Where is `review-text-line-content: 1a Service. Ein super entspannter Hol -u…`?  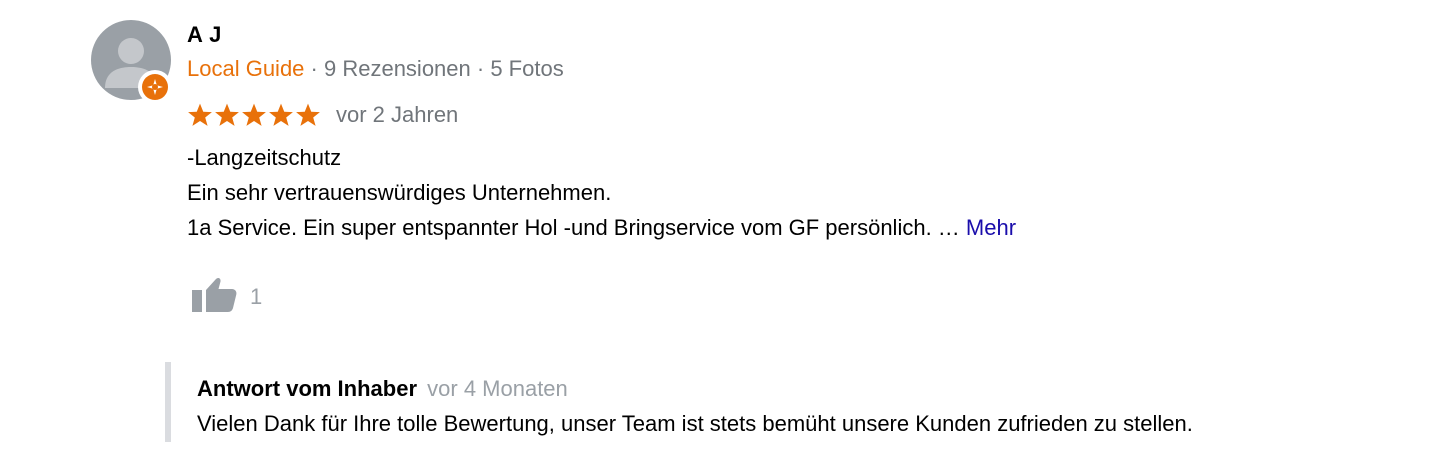
review-text-line-content: 1a Service. Ein super entspannter Hol -u… is located at coordinates (573, 227).